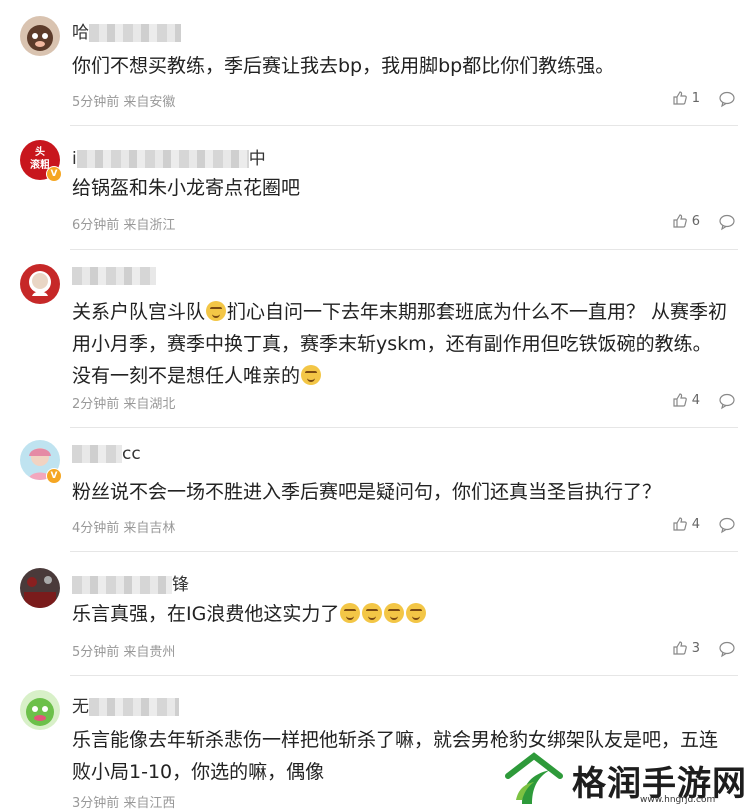 The width and height of the screenshot is (748, 811). I want to click on comment-text: 你们不想买教练，季后赛让我去bp，我用脚bp都比你们教练强。, so click(343, 66).